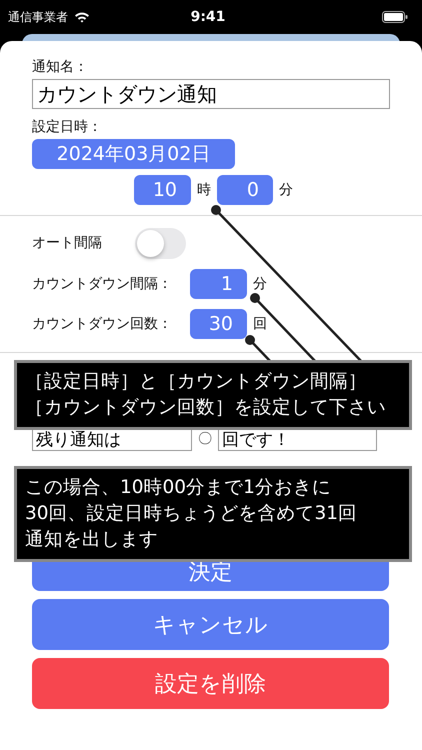 The image size is (422, 750). What do you see at coordinates (260, 324) in the screenshot?
I see `unit-label: 回` at bounding box center [260, 324].